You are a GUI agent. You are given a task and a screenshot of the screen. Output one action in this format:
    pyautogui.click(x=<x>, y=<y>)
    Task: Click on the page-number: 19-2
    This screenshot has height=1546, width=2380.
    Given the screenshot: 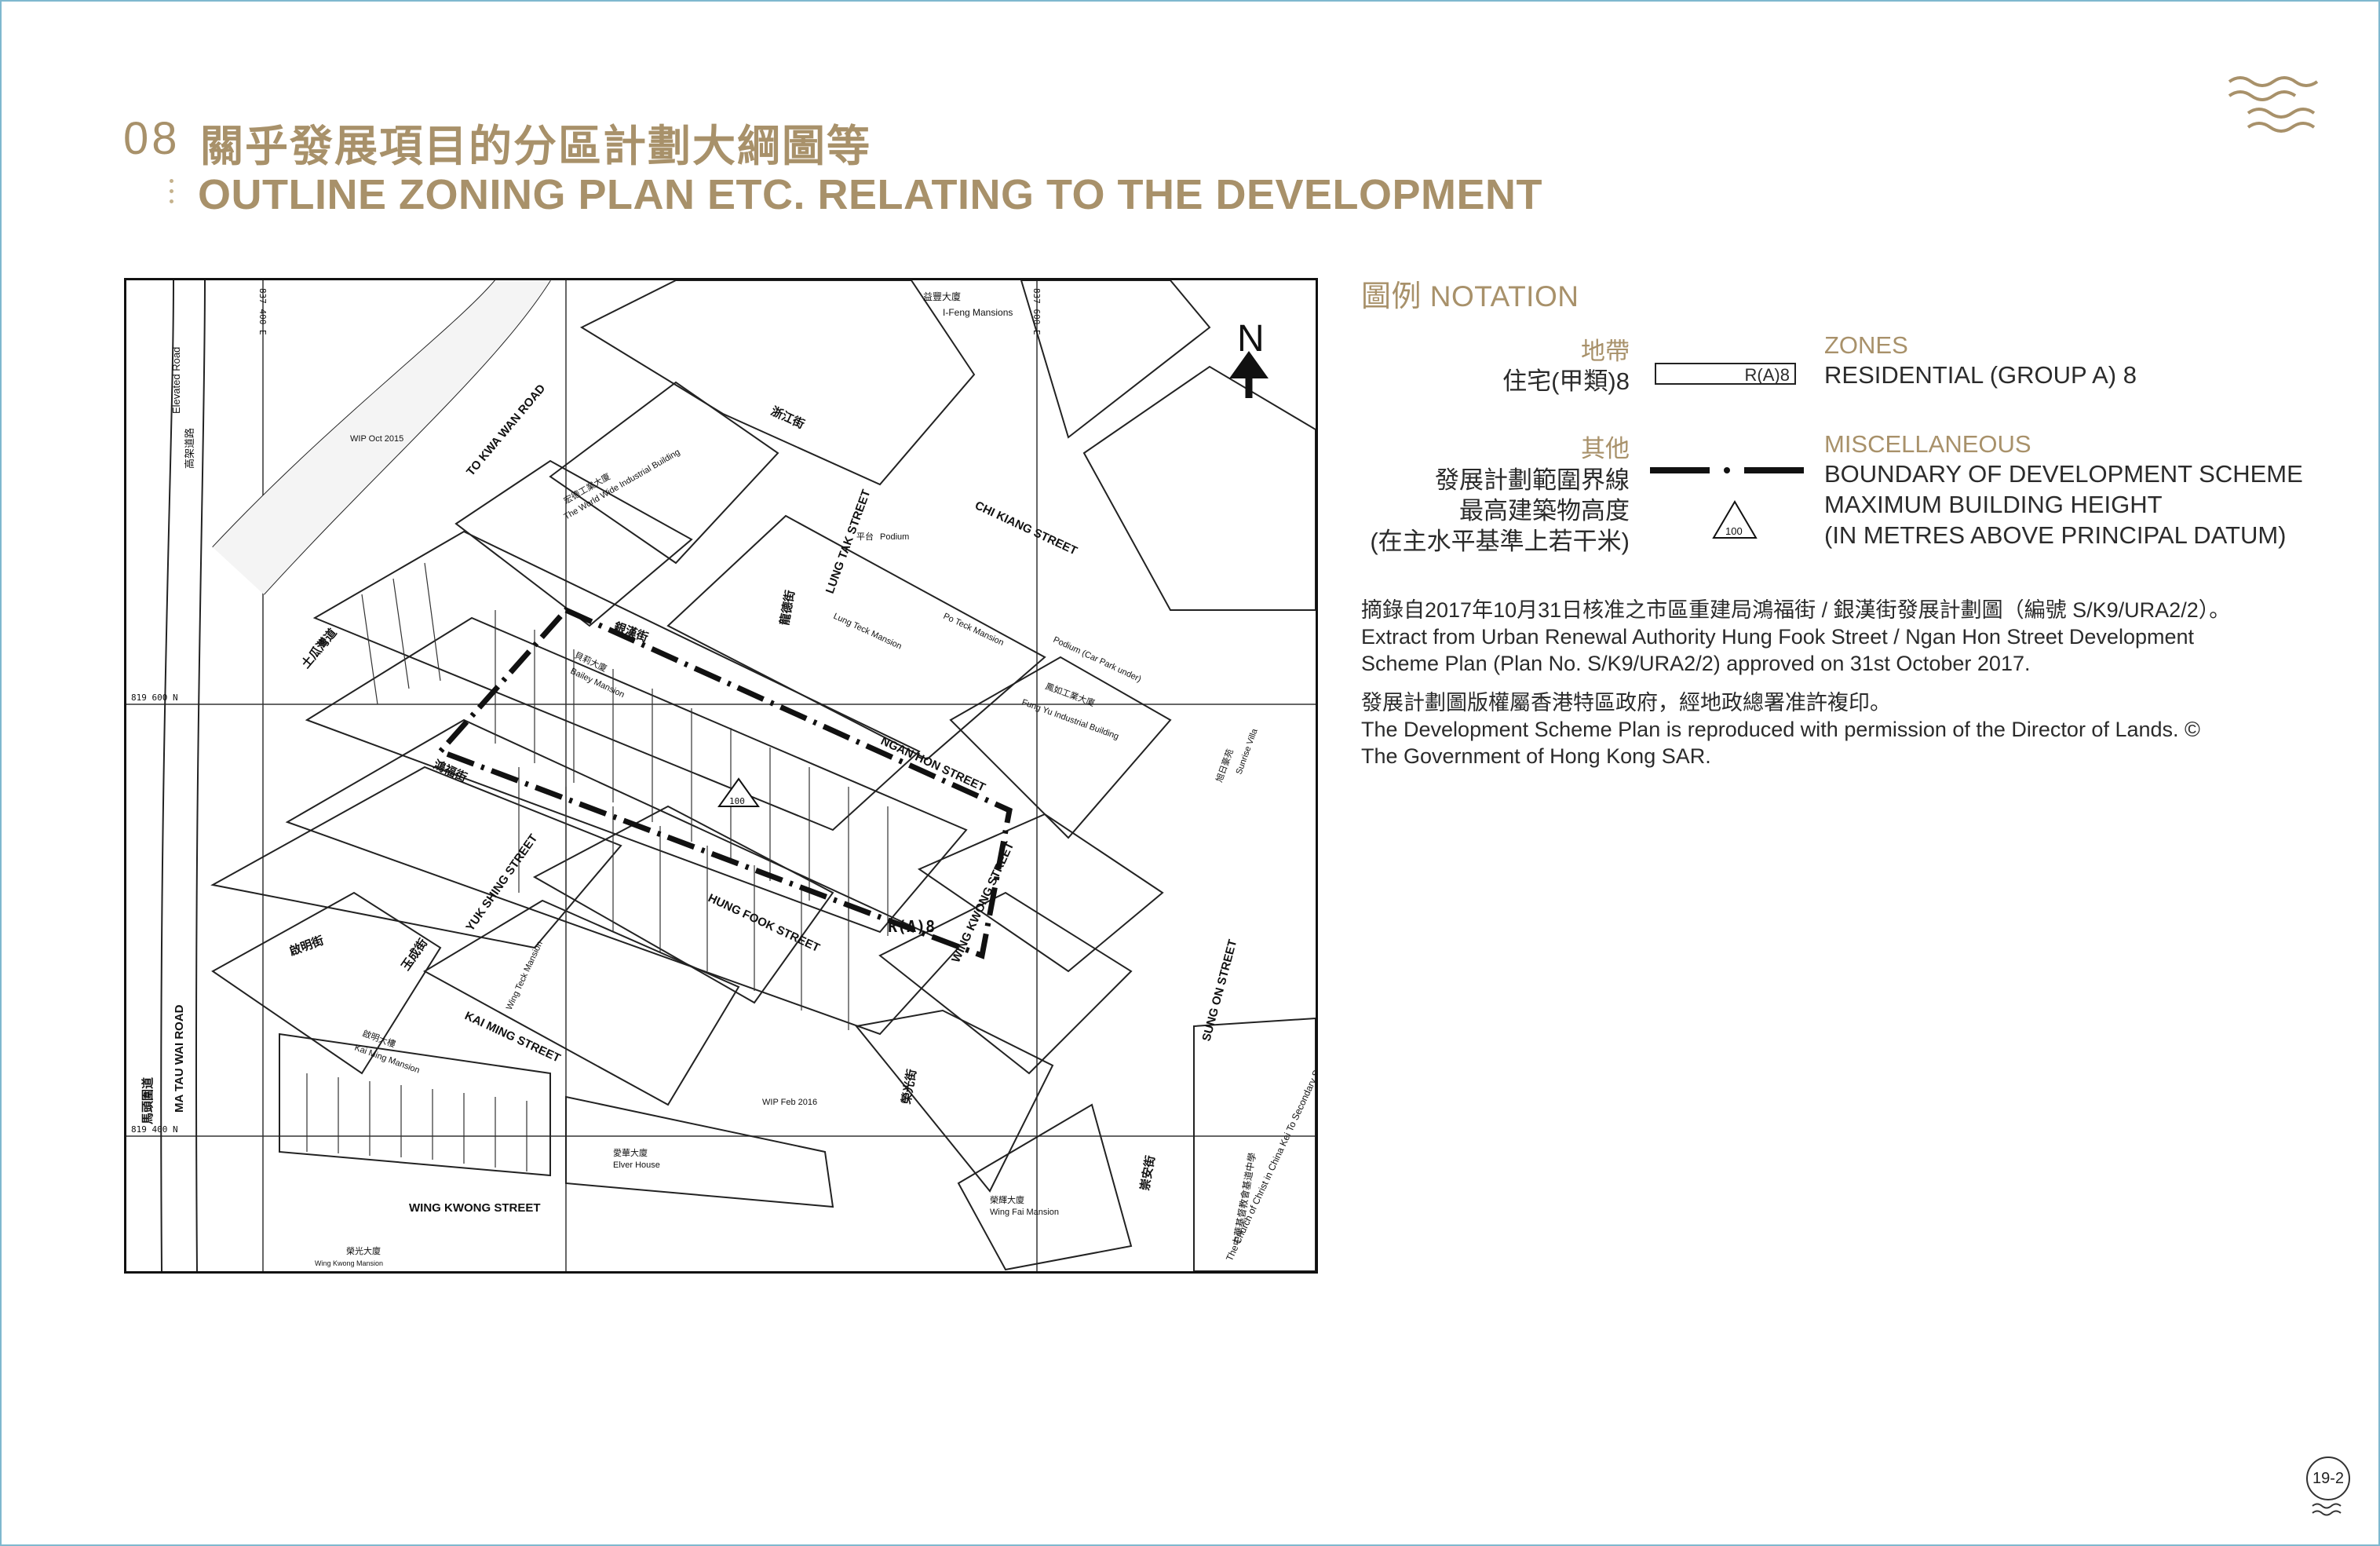 What is the action you would take?
    pyautogui.click(x=2328, y=1478)
    